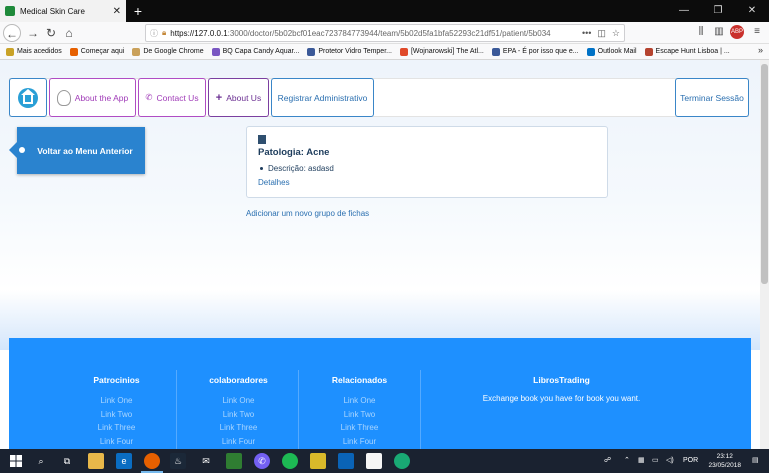 Image resolution: width=769 pixels, height=473 pixels. Describe the element at coordinates (427, 182) in the screenshot. I see `details-link: Detalhes` at that location.